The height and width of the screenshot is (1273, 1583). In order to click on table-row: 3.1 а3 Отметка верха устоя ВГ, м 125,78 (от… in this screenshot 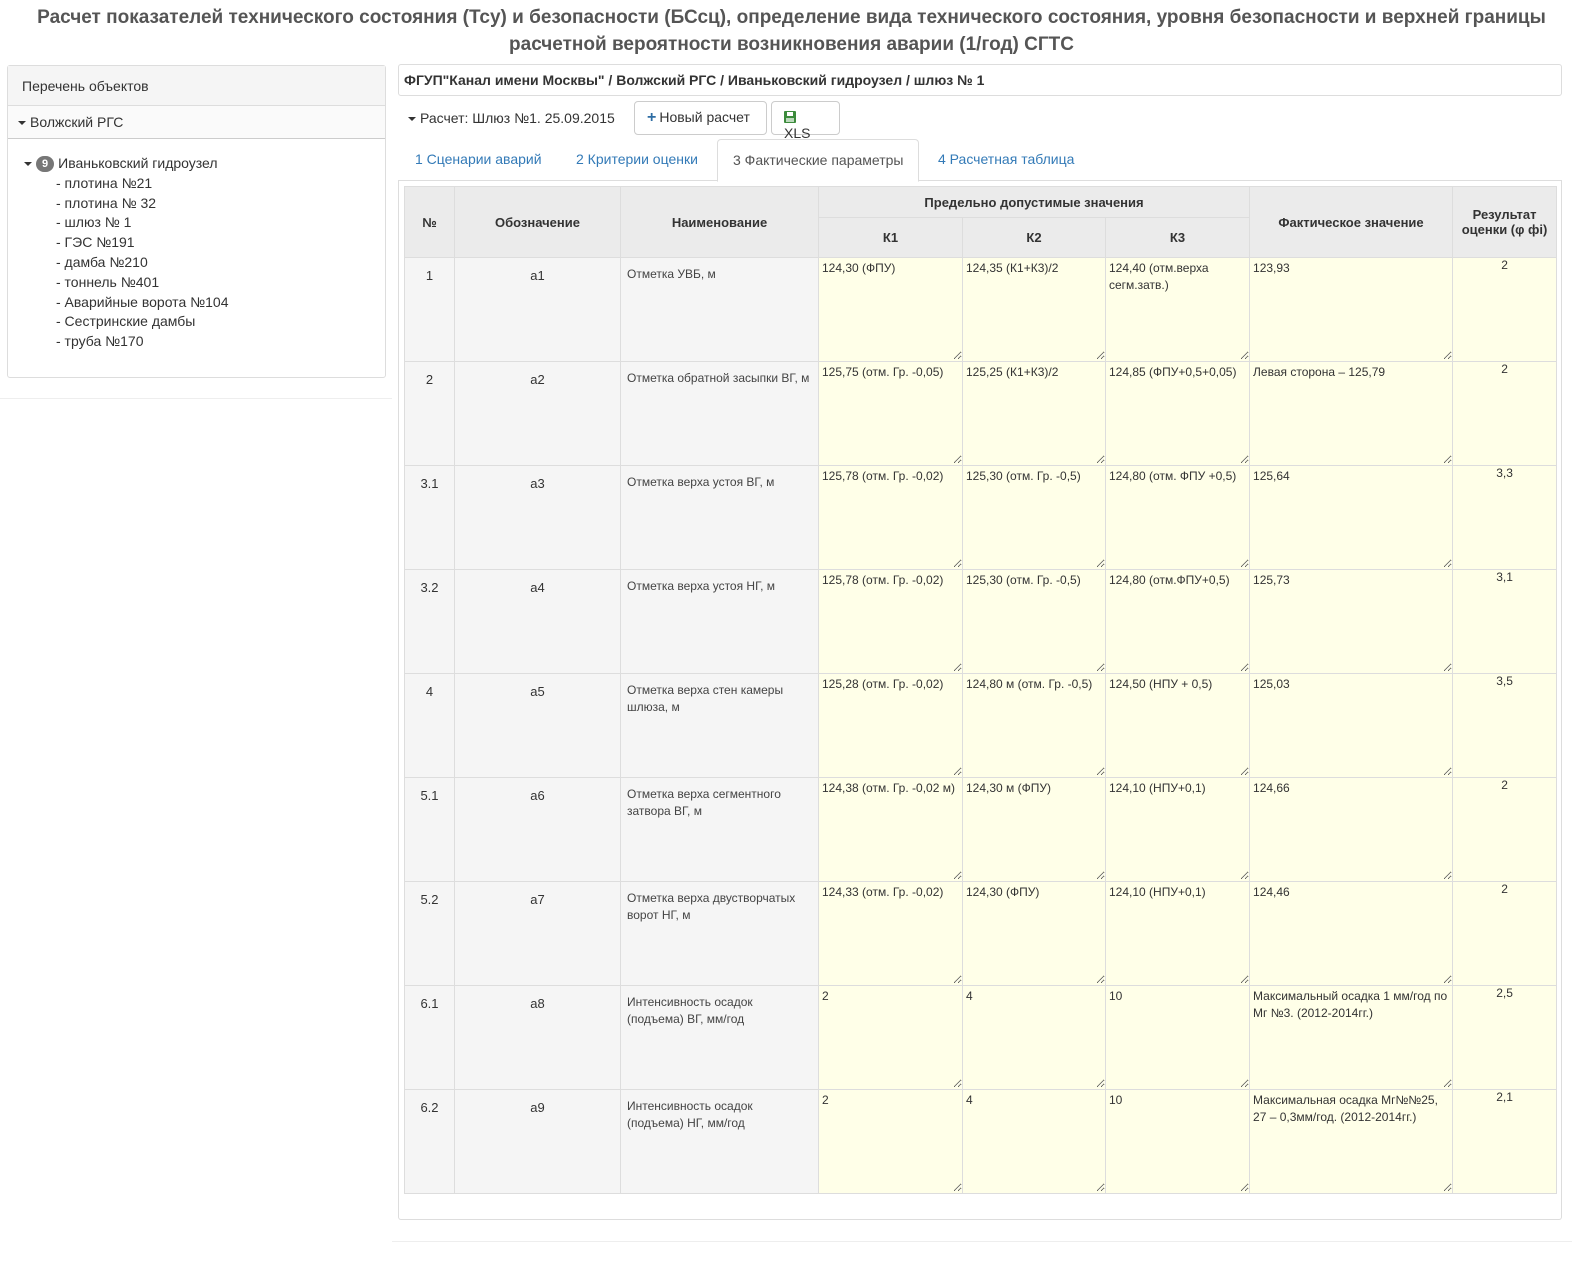, I will do `click(981, 517)`.